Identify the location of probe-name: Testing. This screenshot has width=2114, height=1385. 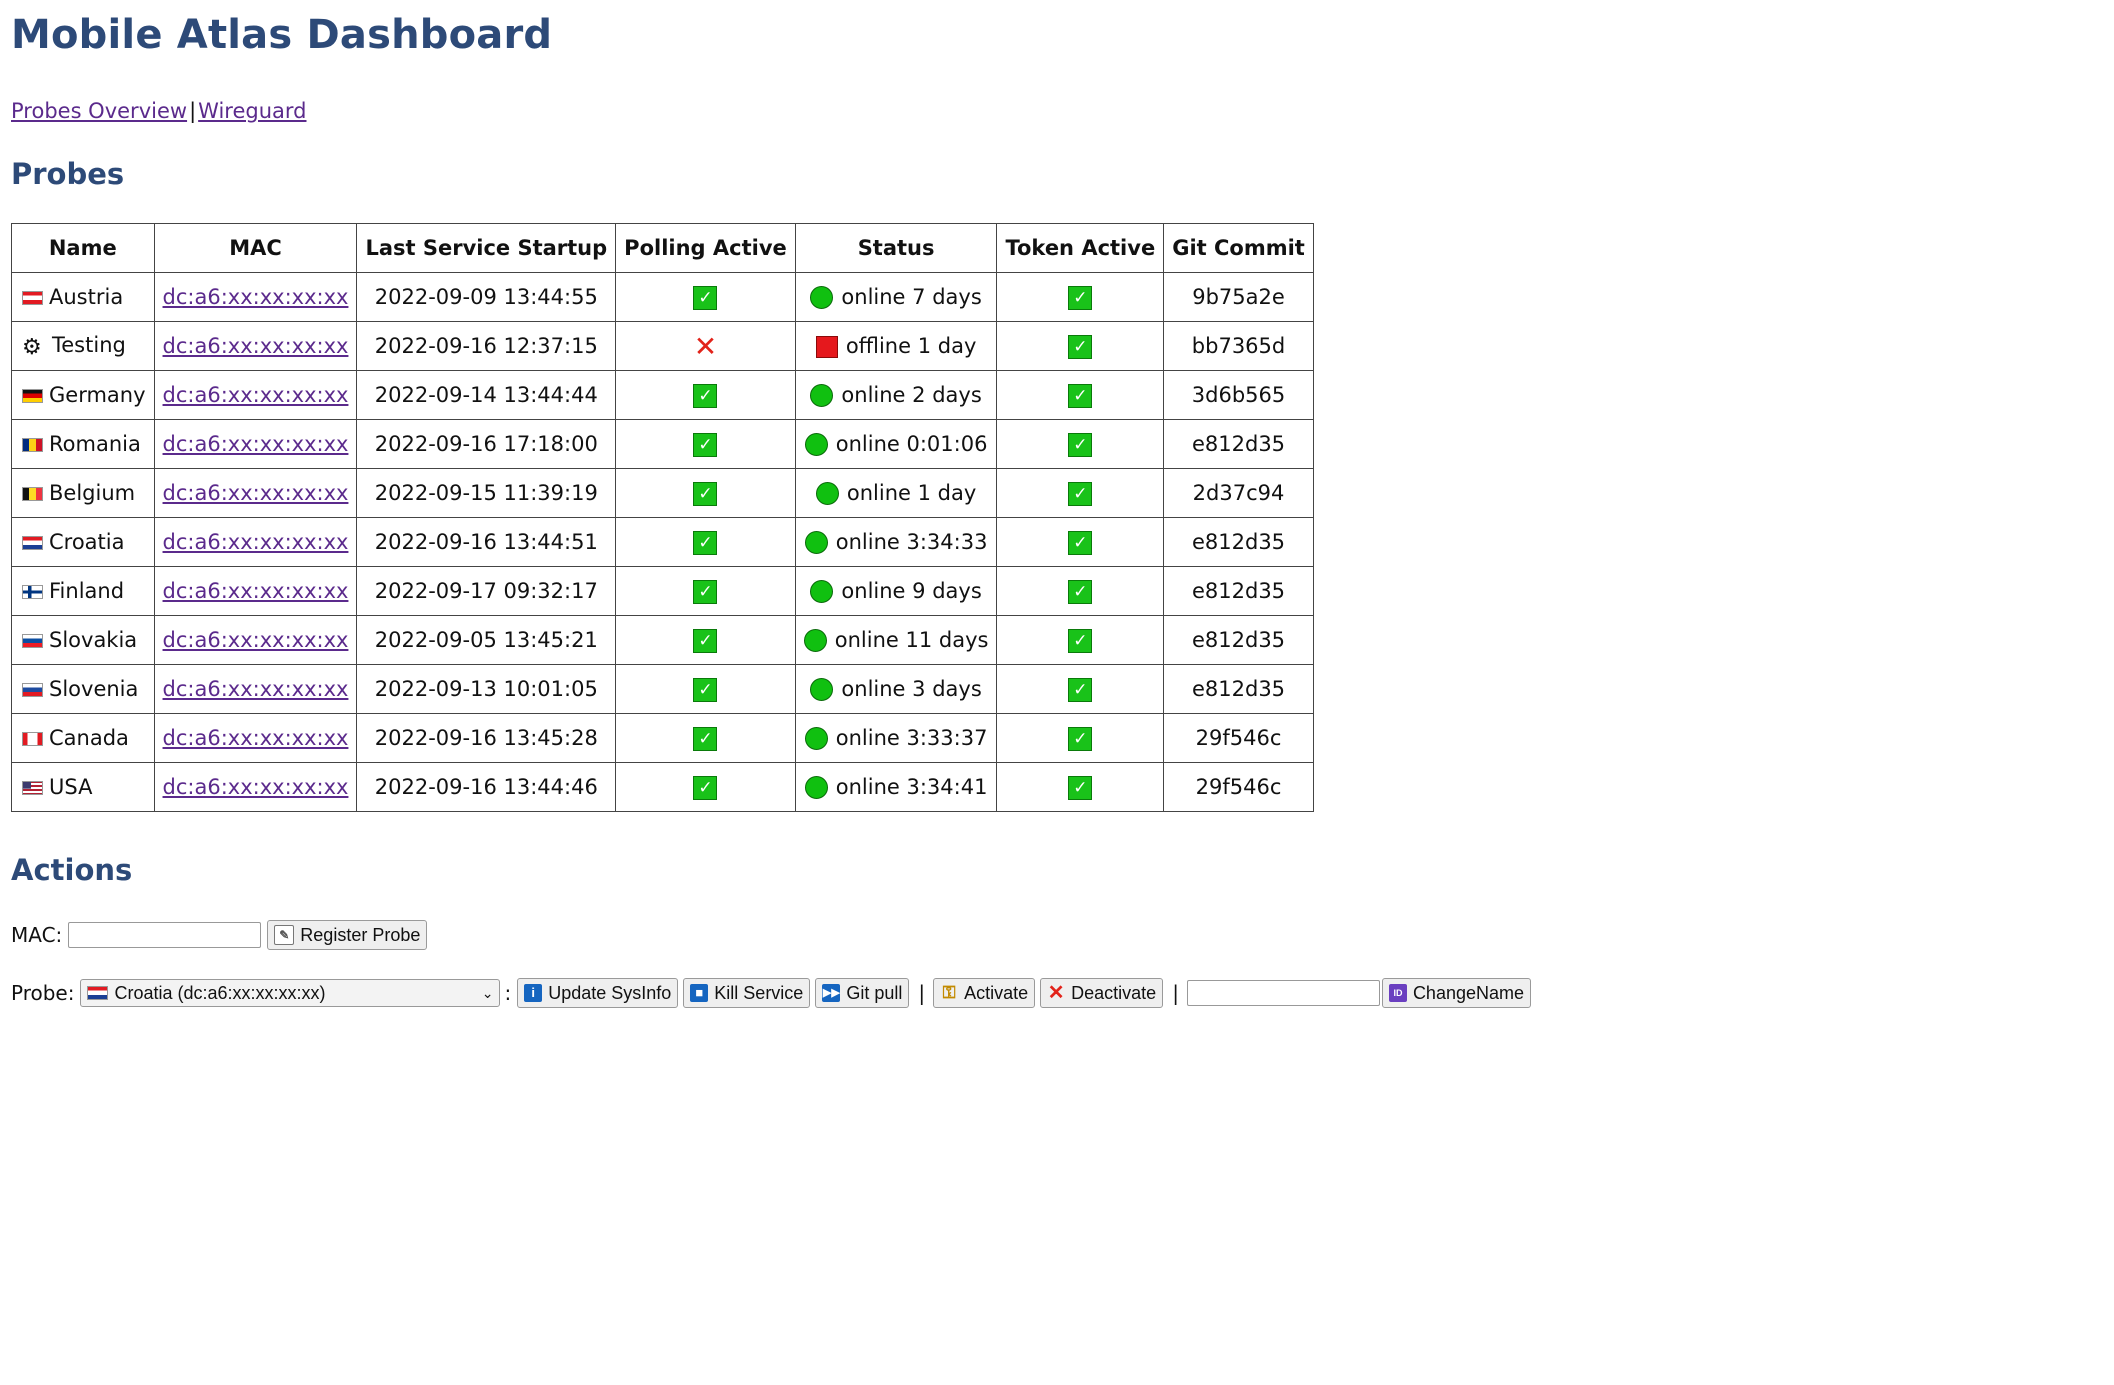
(89, 345).